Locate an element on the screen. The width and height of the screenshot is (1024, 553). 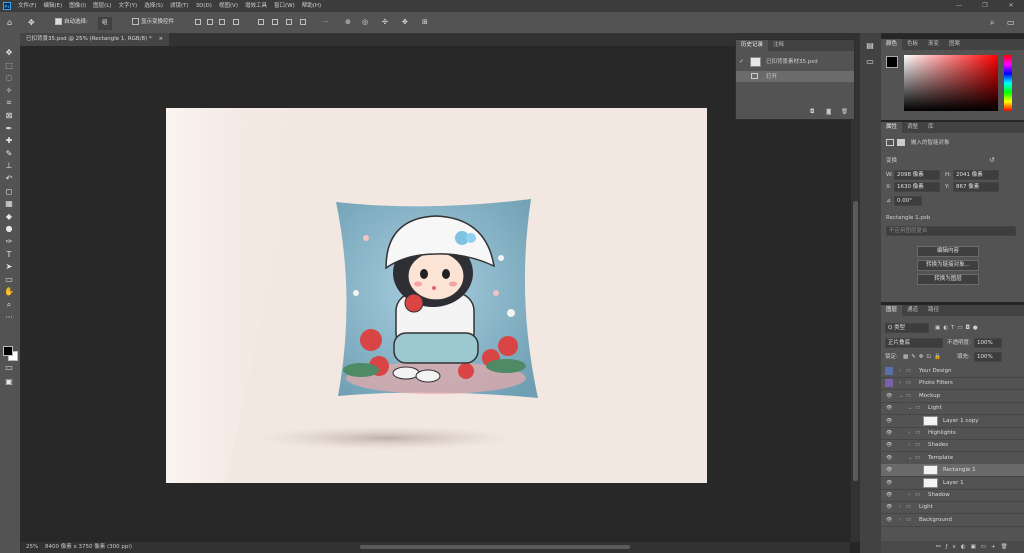
eraser-tool-icon: ◻ is located at coordinates (9, 192).